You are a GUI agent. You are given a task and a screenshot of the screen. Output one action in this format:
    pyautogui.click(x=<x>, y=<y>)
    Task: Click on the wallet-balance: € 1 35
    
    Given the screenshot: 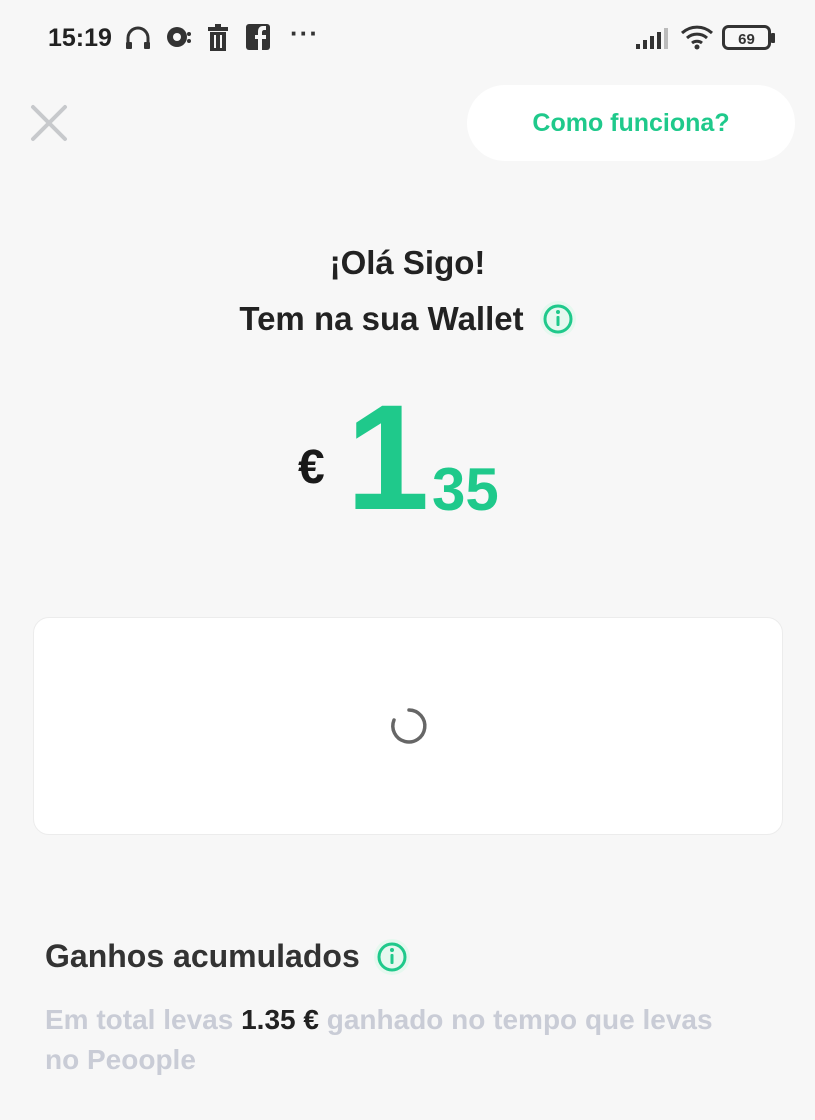 What is the action you would take?
    pyautogui.click(x=418, y=457)
    